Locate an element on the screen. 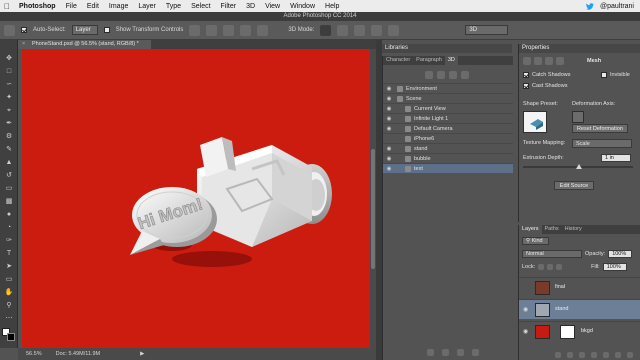 The width and height of the screenshot is (640, 360). new-light-icon is located at coordinates (445, 352).